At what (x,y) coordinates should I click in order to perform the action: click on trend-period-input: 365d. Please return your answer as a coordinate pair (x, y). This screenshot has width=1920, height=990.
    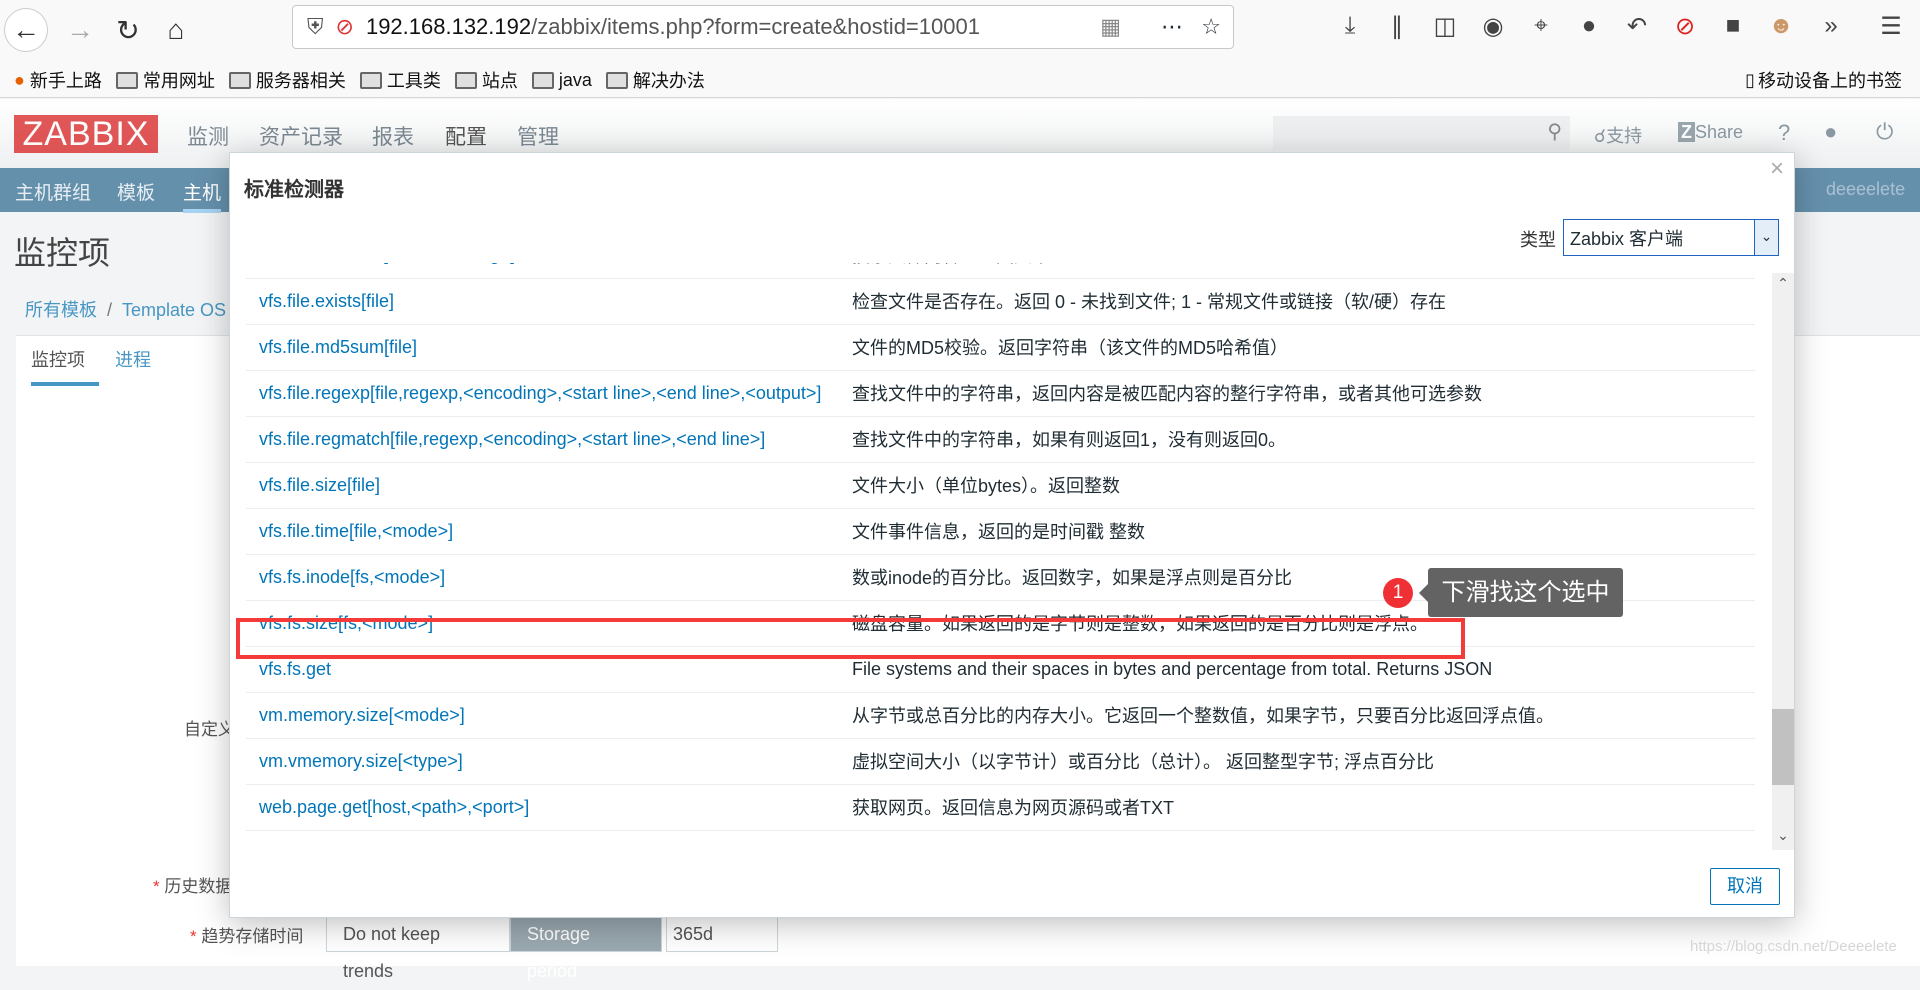
    Looking at the image, I should click on (722, 933).